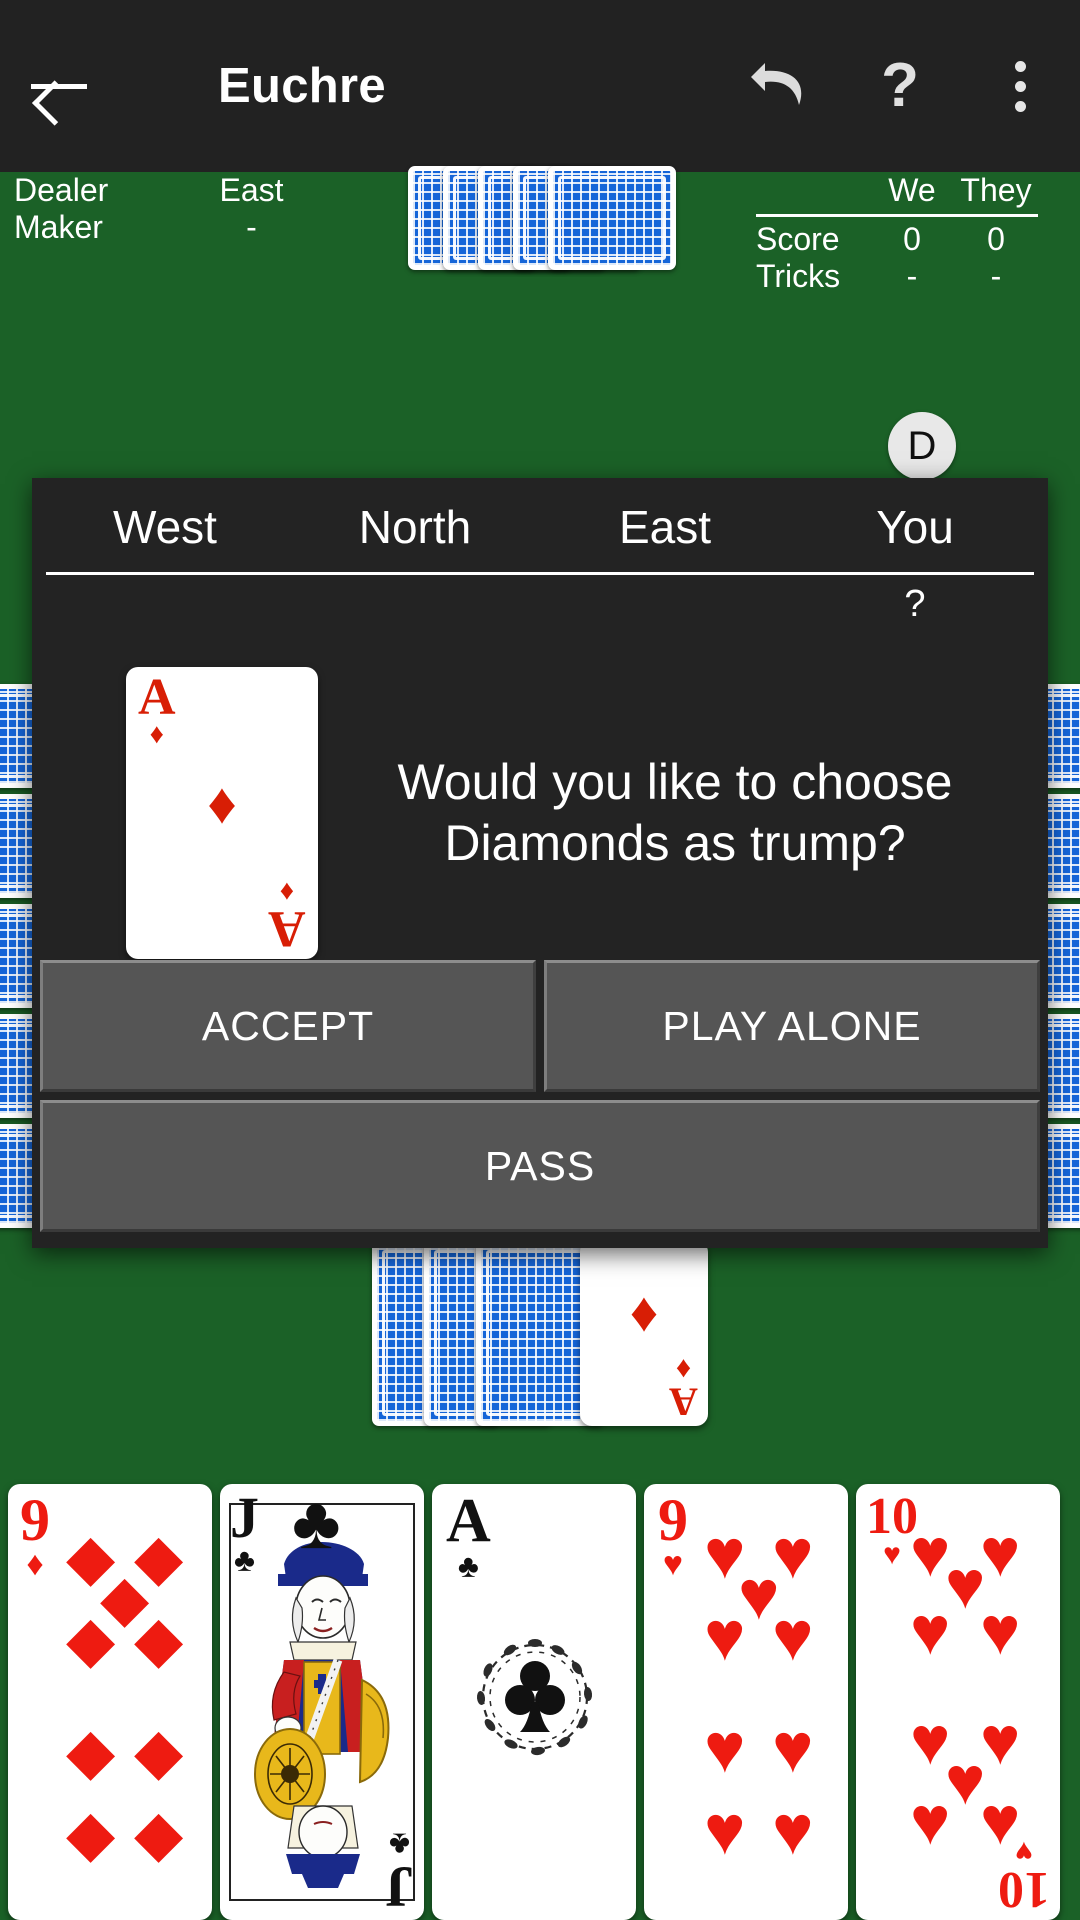 The image size is (1080, 1920). I want to click on bidding-table-row: ?, so click(540, 605).